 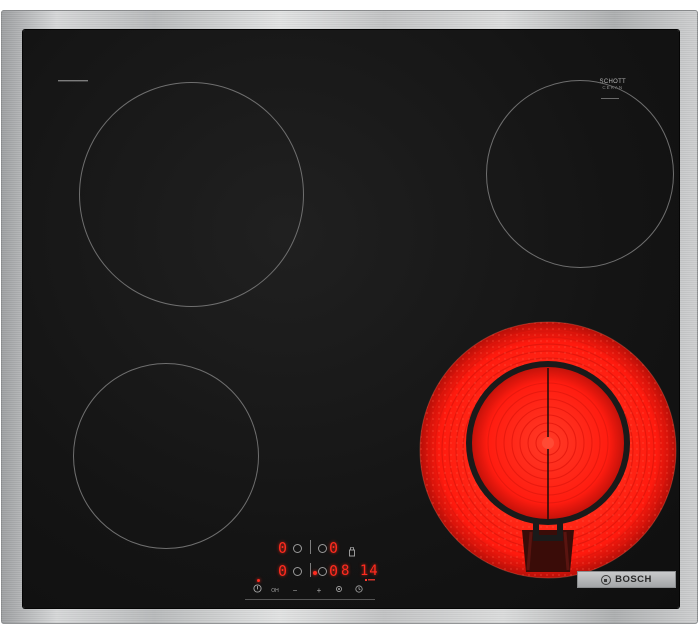 What do you see at coordinates (257, 588) in the screenshot?
I see `power-icon` at bounding box center [257, 588].